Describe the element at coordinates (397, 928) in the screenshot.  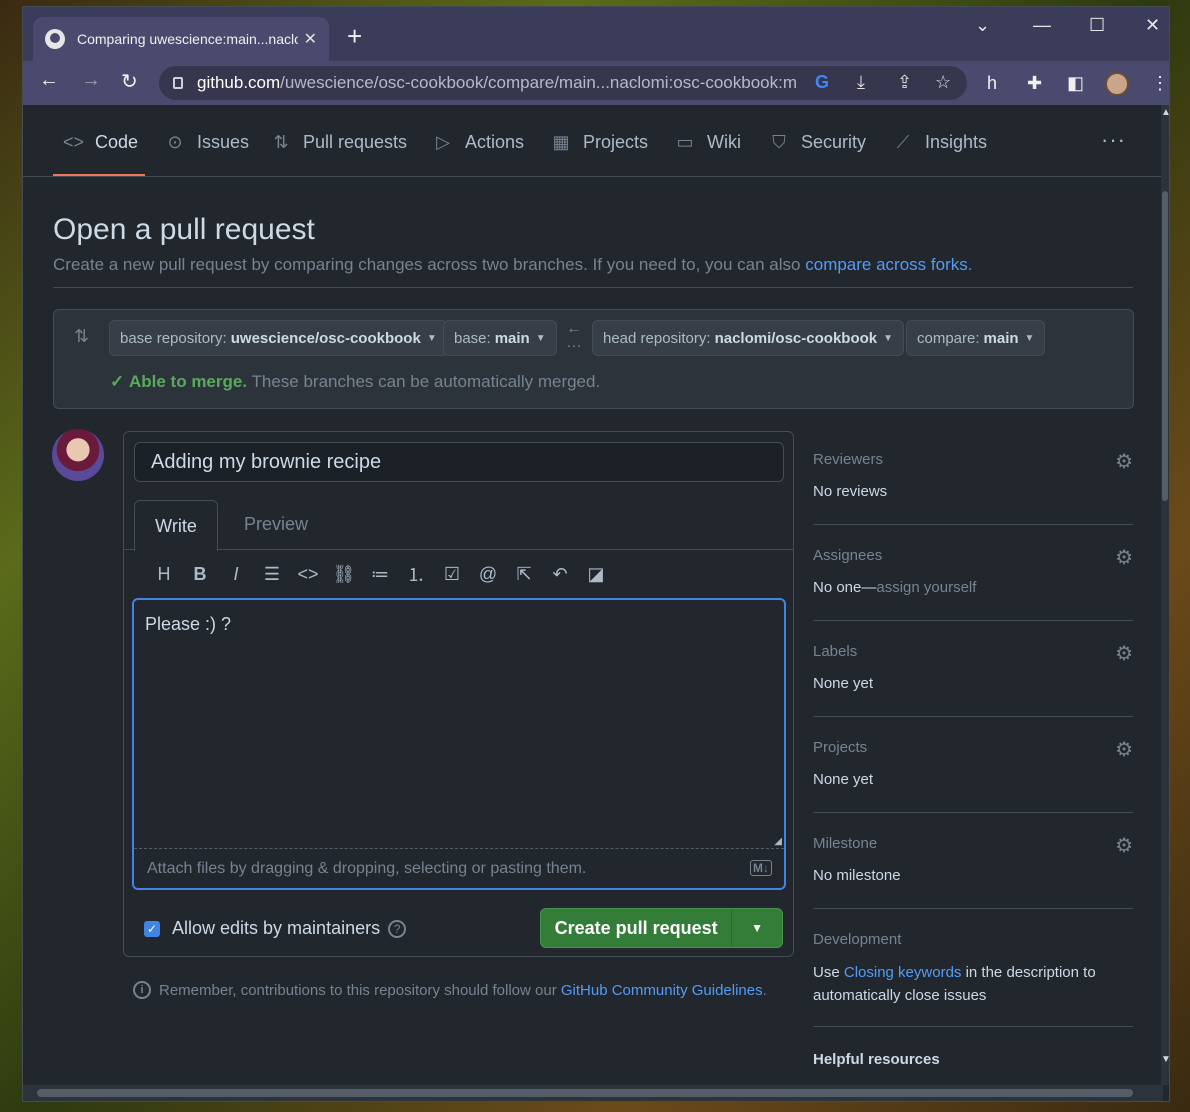
I see `help-icon: ?` at that location.